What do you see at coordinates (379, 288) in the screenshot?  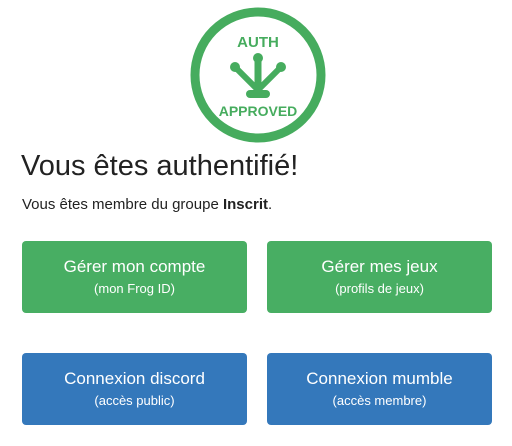 I see `manage-games-sublabel: (profils de jeux)` at bounding box center [379, 288].